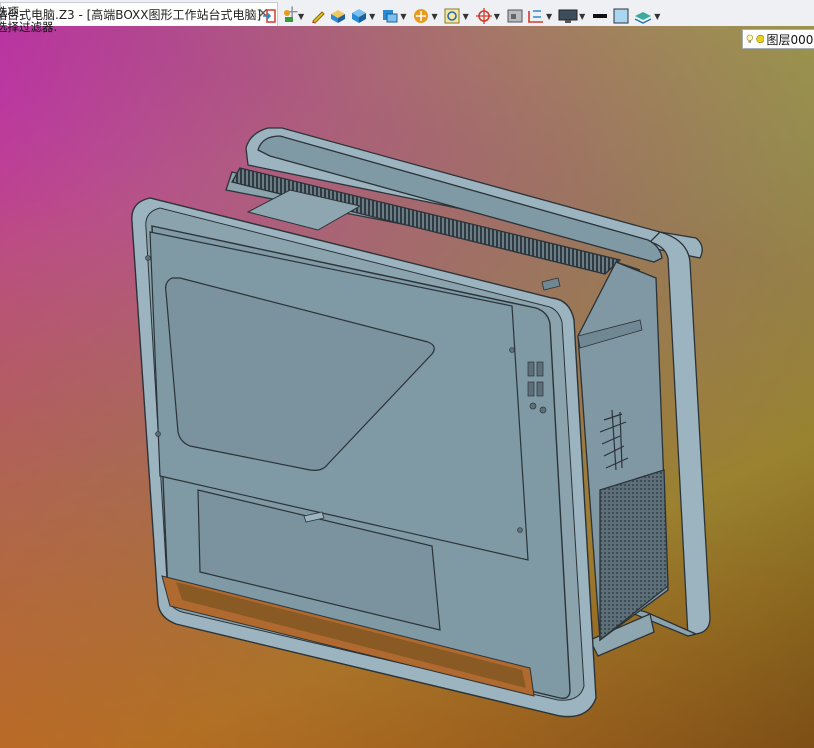 This screenshot has width=814, height=748. Describe the element at coordinates (750, 39) in the screenshot. I see `lightbulb-icon` at that location.